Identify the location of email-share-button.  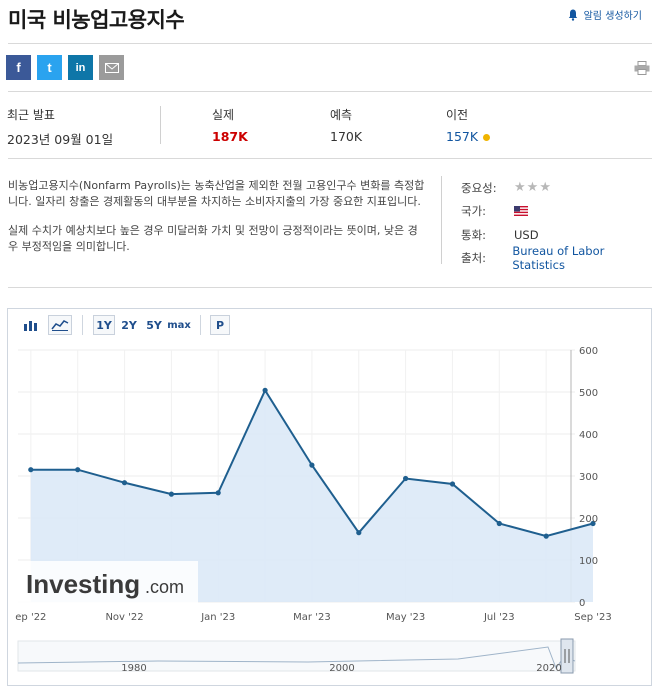
(111, 67).